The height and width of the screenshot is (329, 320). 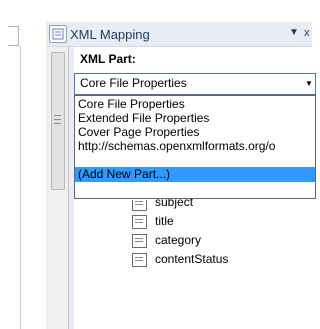 I want to click on xml-part-selected-value: Core File Properties, so click(x=133, y=83).